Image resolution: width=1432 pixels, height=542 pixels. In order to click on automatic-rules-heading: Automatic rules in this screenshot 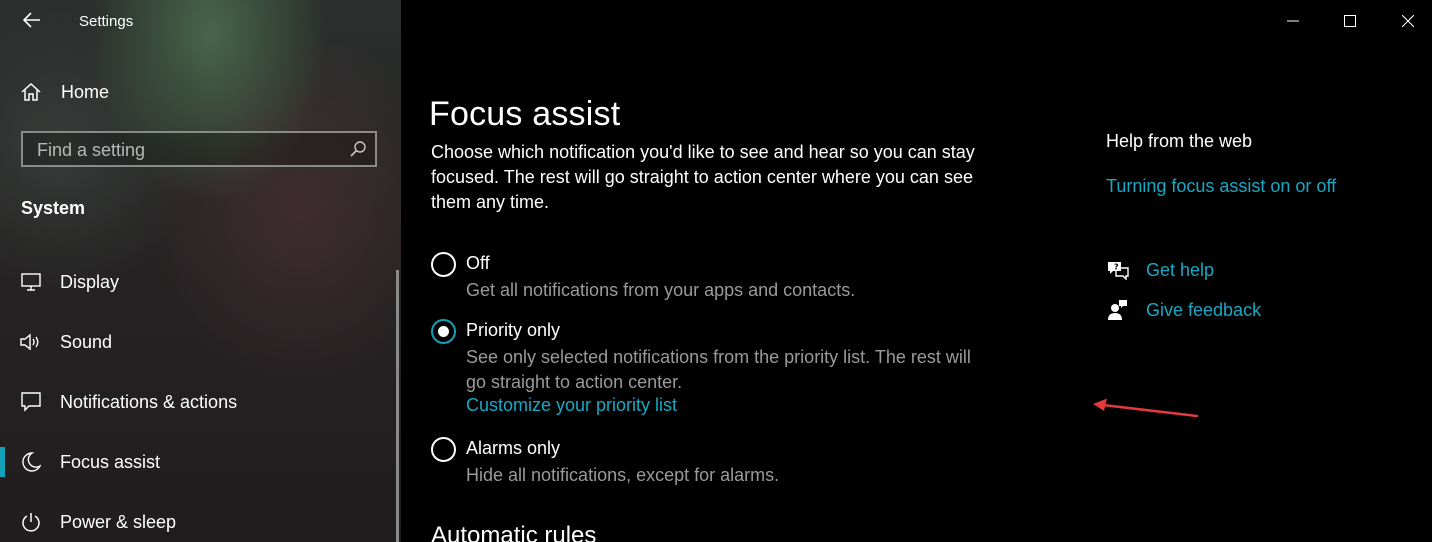, I will do `click(514, 532)`.